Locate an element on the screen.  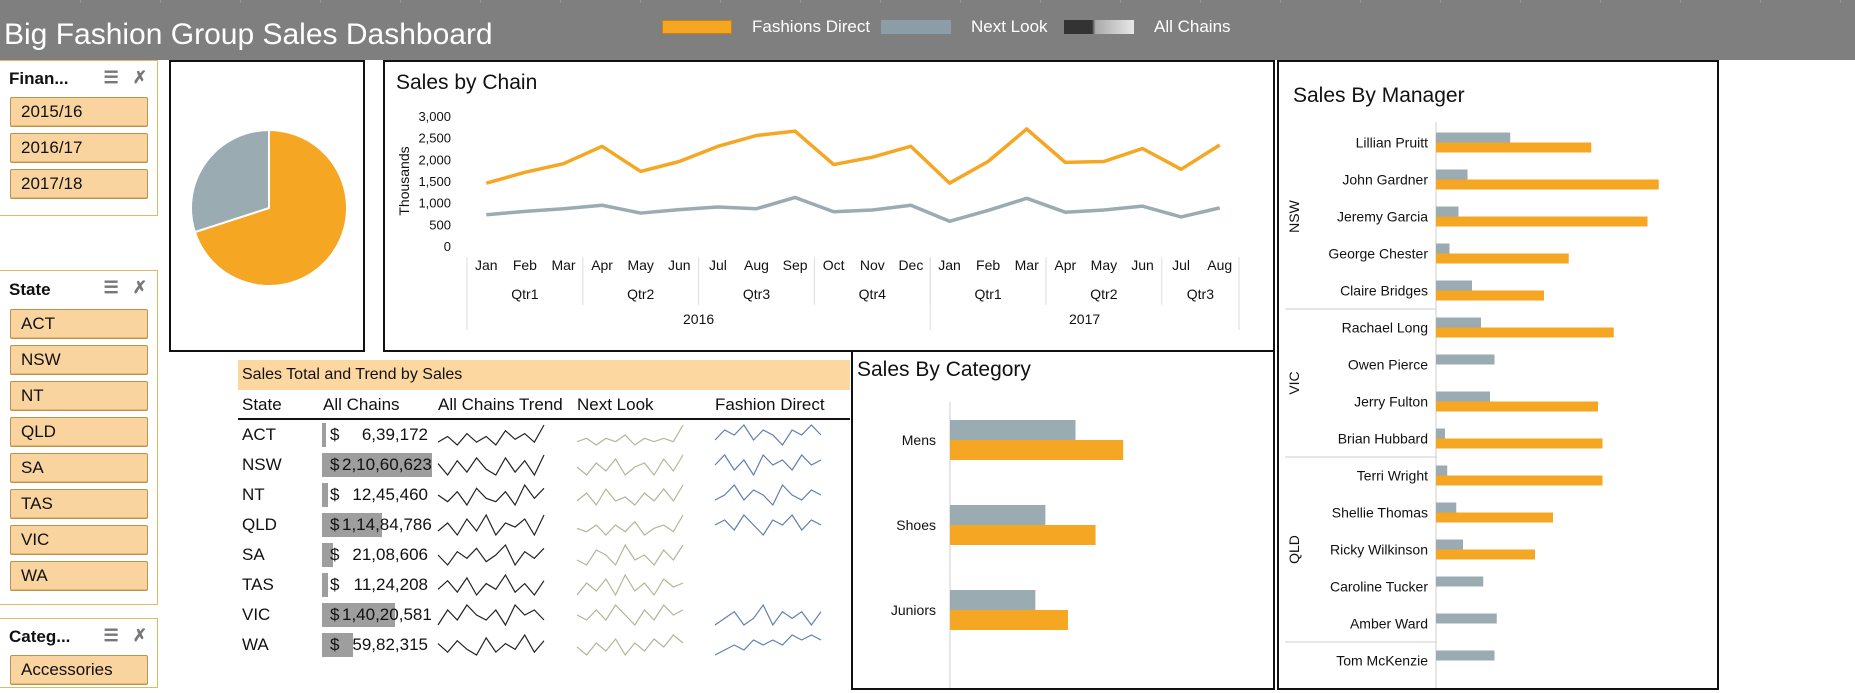
table-row: NSW $2,10,60,623 is located at coordinates (544, 465).